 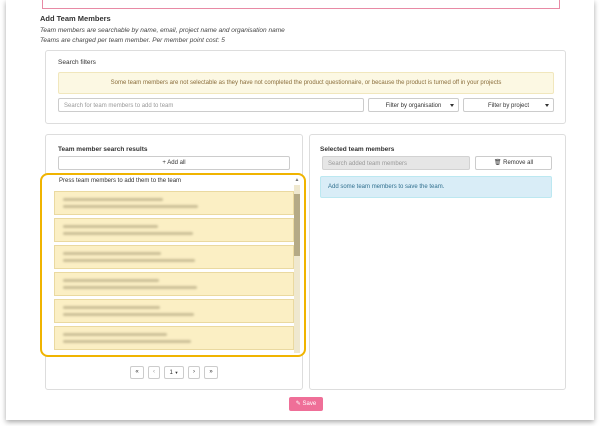 I want to click on selected-search-input: Search added team members, so click(x=396, y=163).